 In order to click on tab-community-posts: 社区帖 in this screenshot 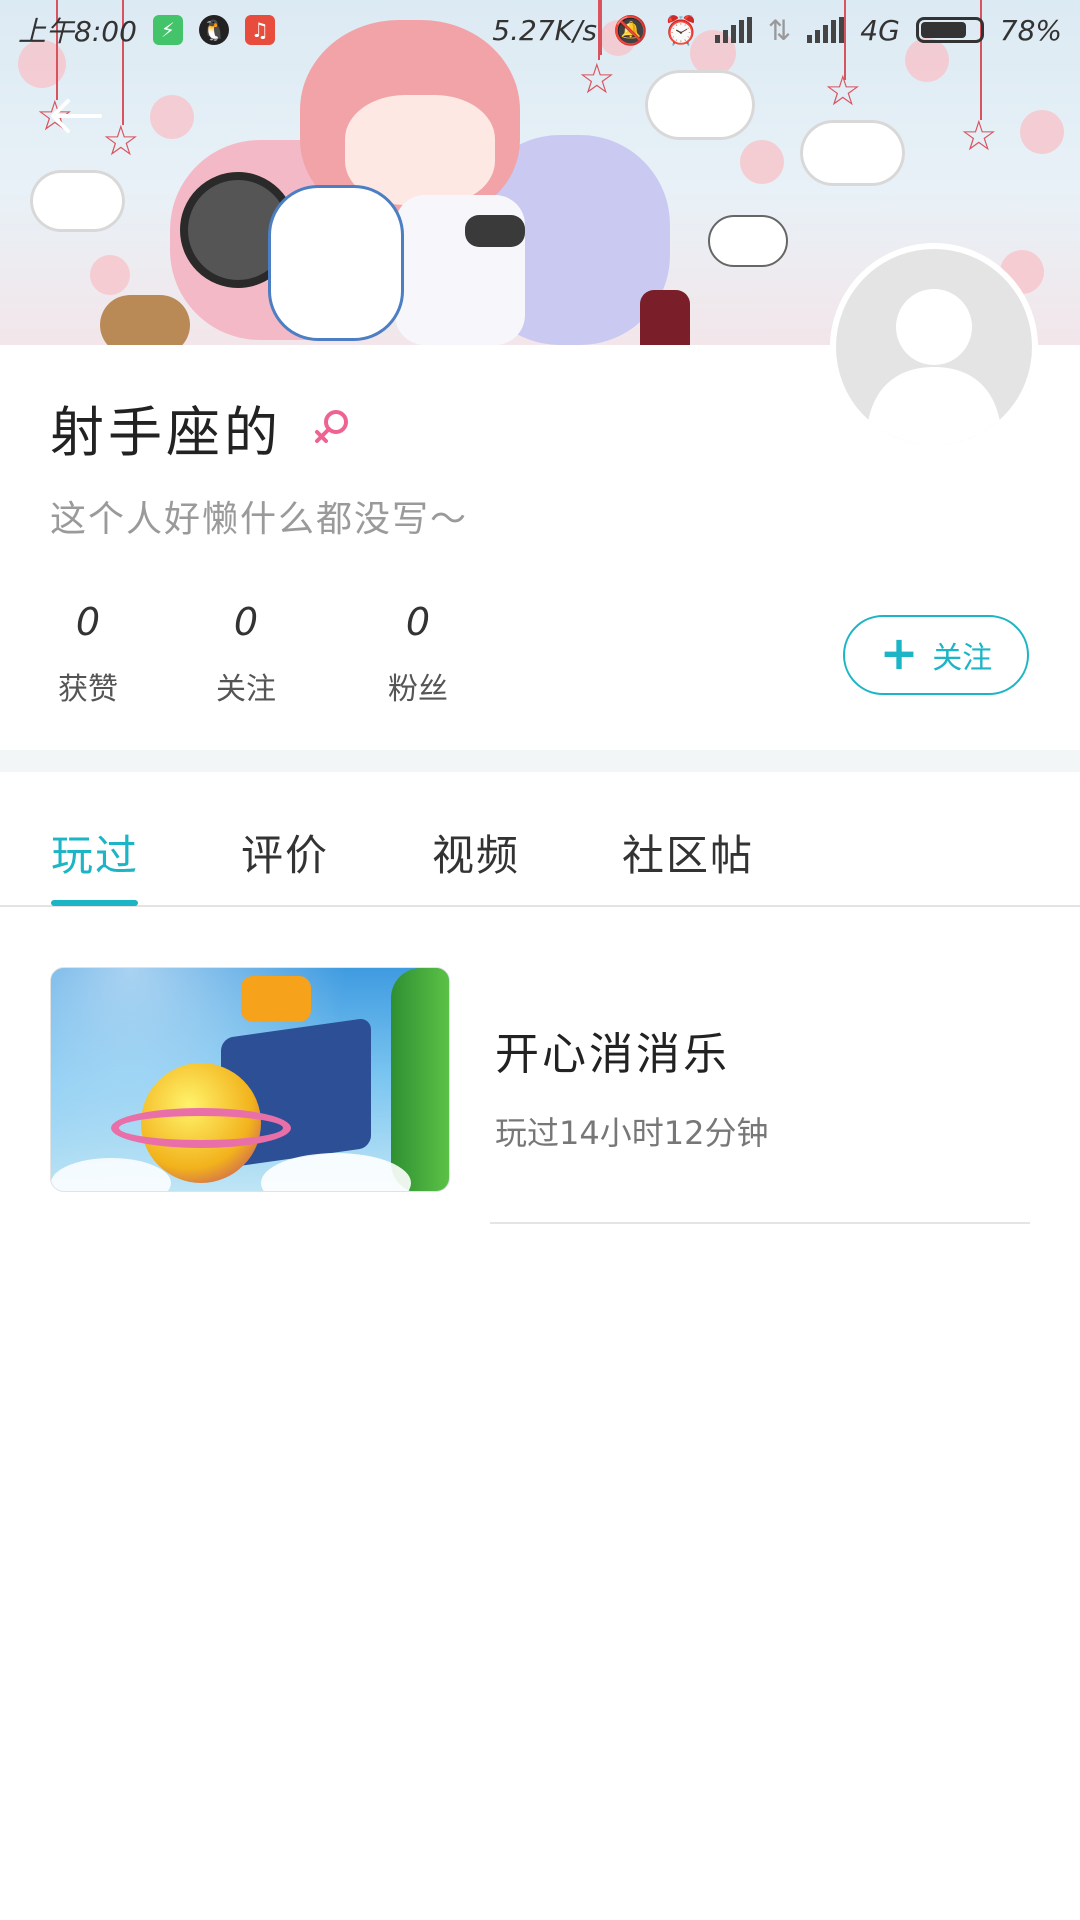, I will do `click(688, 852)`.